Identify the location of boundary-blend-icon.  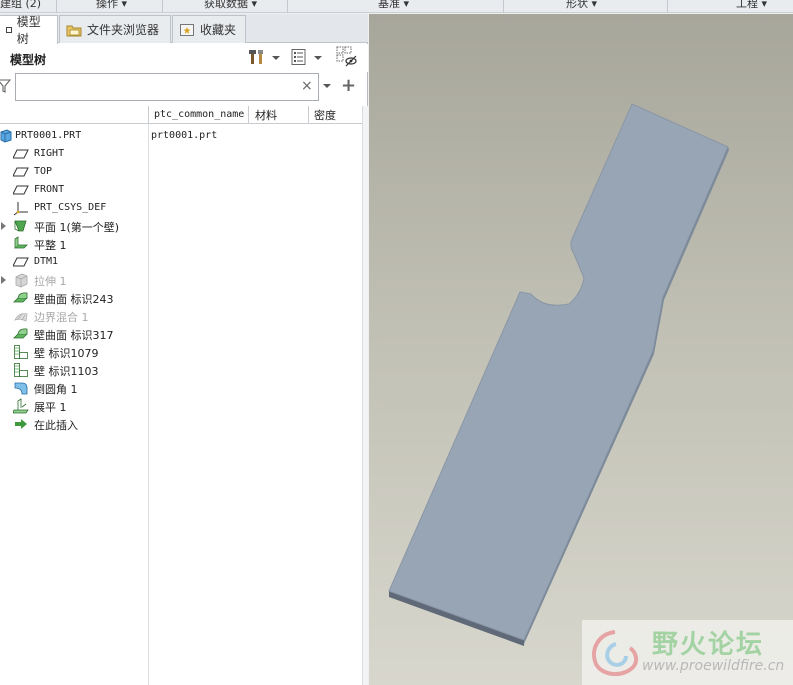
(21, 316).